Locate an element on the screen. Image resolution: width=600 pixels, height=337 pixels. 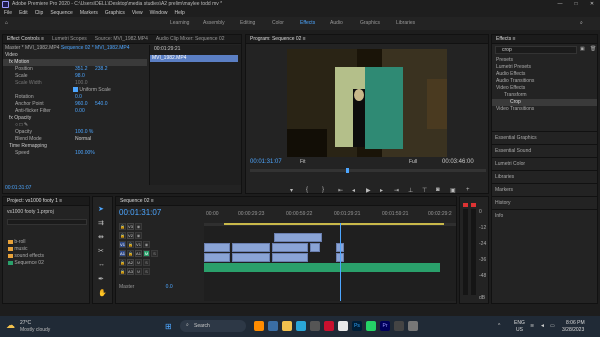
workspace-color: Color is located at coordinates (278, 23).